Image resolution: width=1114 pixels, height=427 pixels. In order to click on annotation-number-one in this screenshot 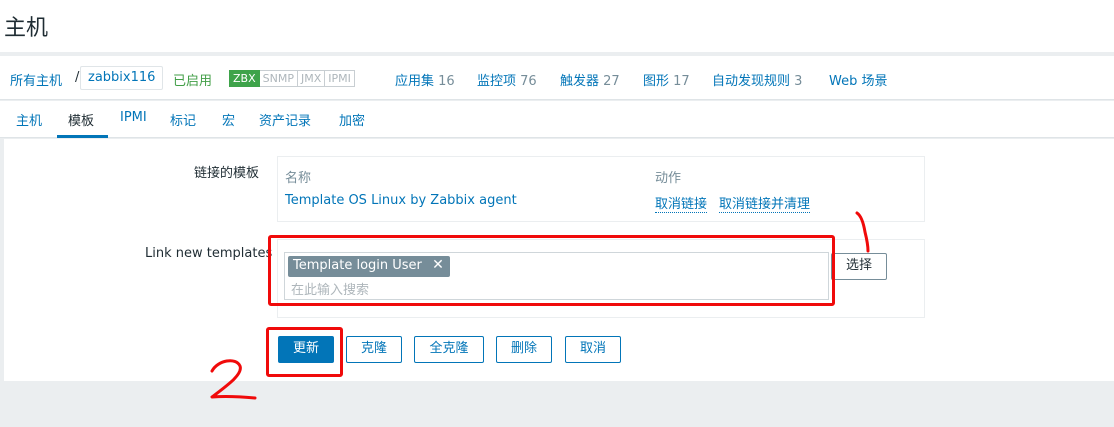, I will do `click(862, 232)`.